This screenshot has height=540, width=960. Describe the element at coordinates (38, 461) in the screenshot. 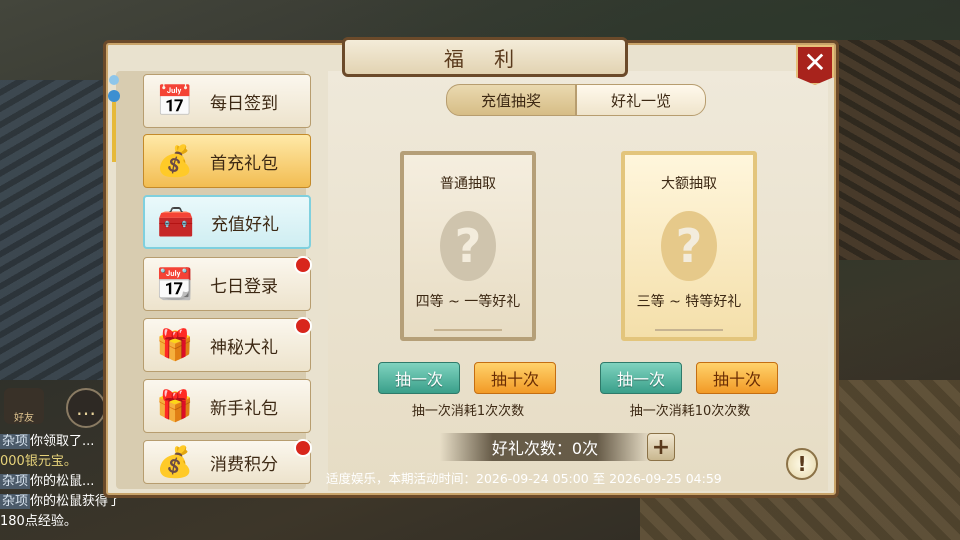

I see `chat-text: 000银元宝。` at that location.